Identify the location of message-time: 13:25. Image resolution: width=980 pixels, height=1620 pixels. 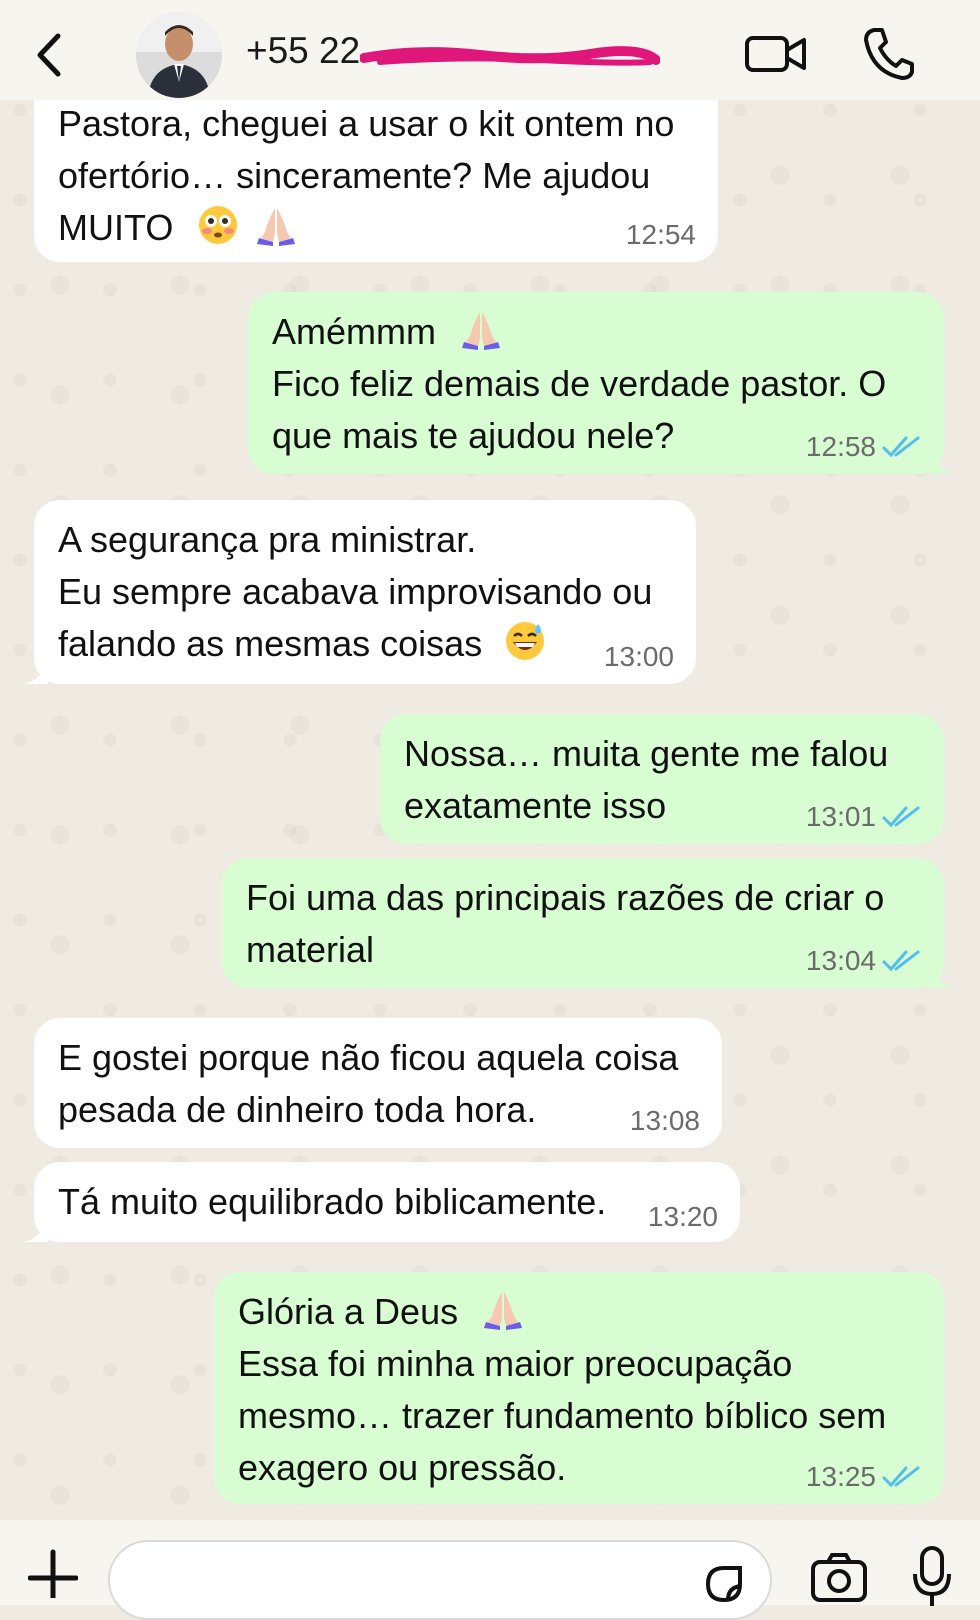
(840, 1476).